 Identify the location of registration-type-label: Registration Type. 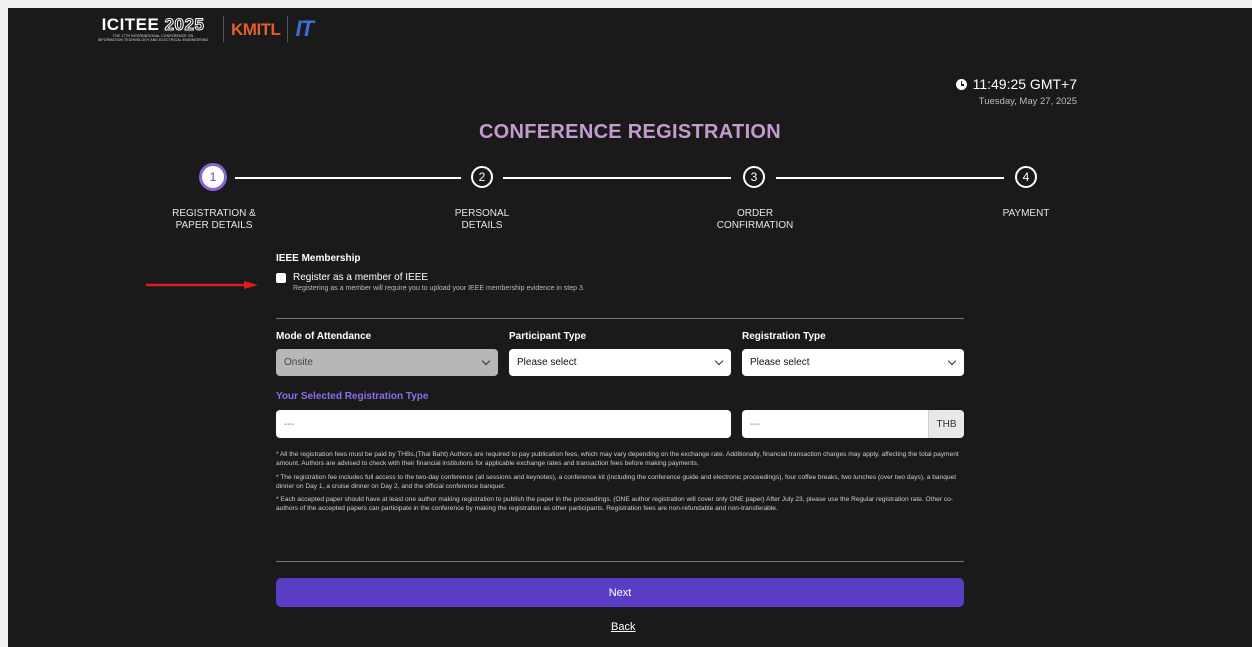
(784, 336).